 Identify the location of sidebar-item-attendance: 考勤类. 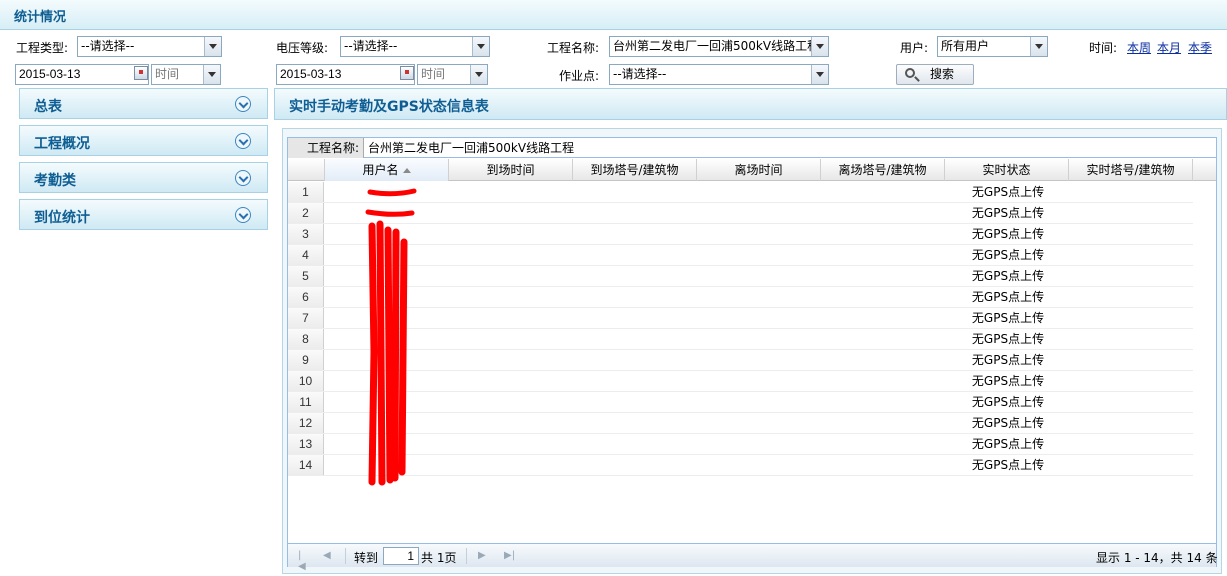
(143, 177).